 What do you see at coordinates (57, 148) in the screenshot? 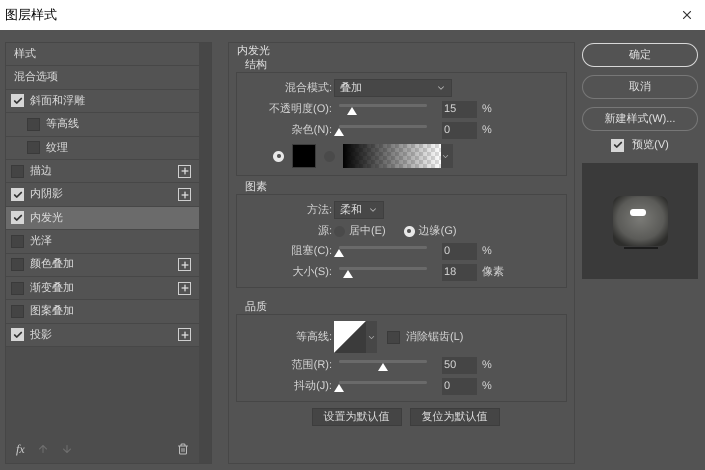
I see `style-label: 纹理` at bounding box center [57, 148].